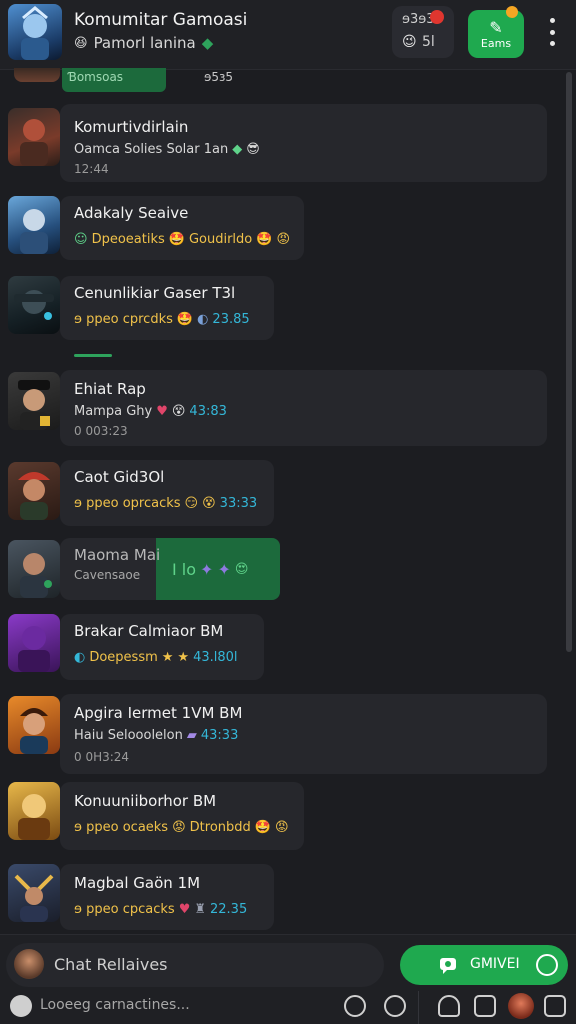 This screenshot has width=576, height=1024. Describe the element at coordinates (35, 32) in the screenshot. I see `group-avatar` at that location.